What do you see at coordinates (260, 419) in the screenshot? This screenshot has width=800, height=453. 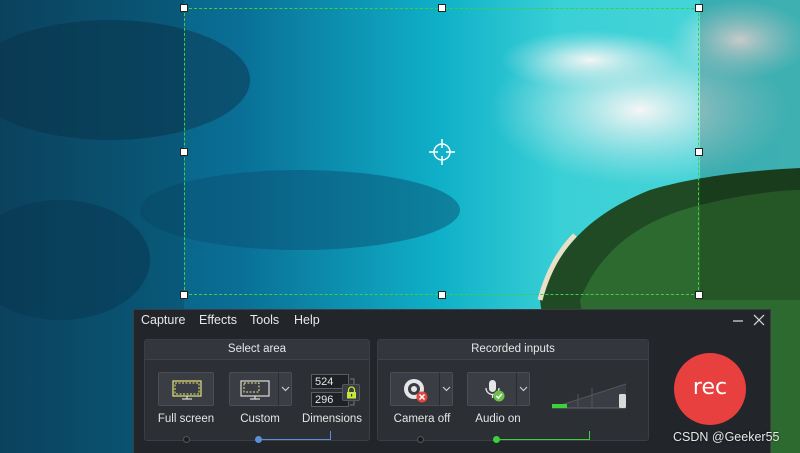 I see `custom-label: Custom` at bounding box center [260, 419].